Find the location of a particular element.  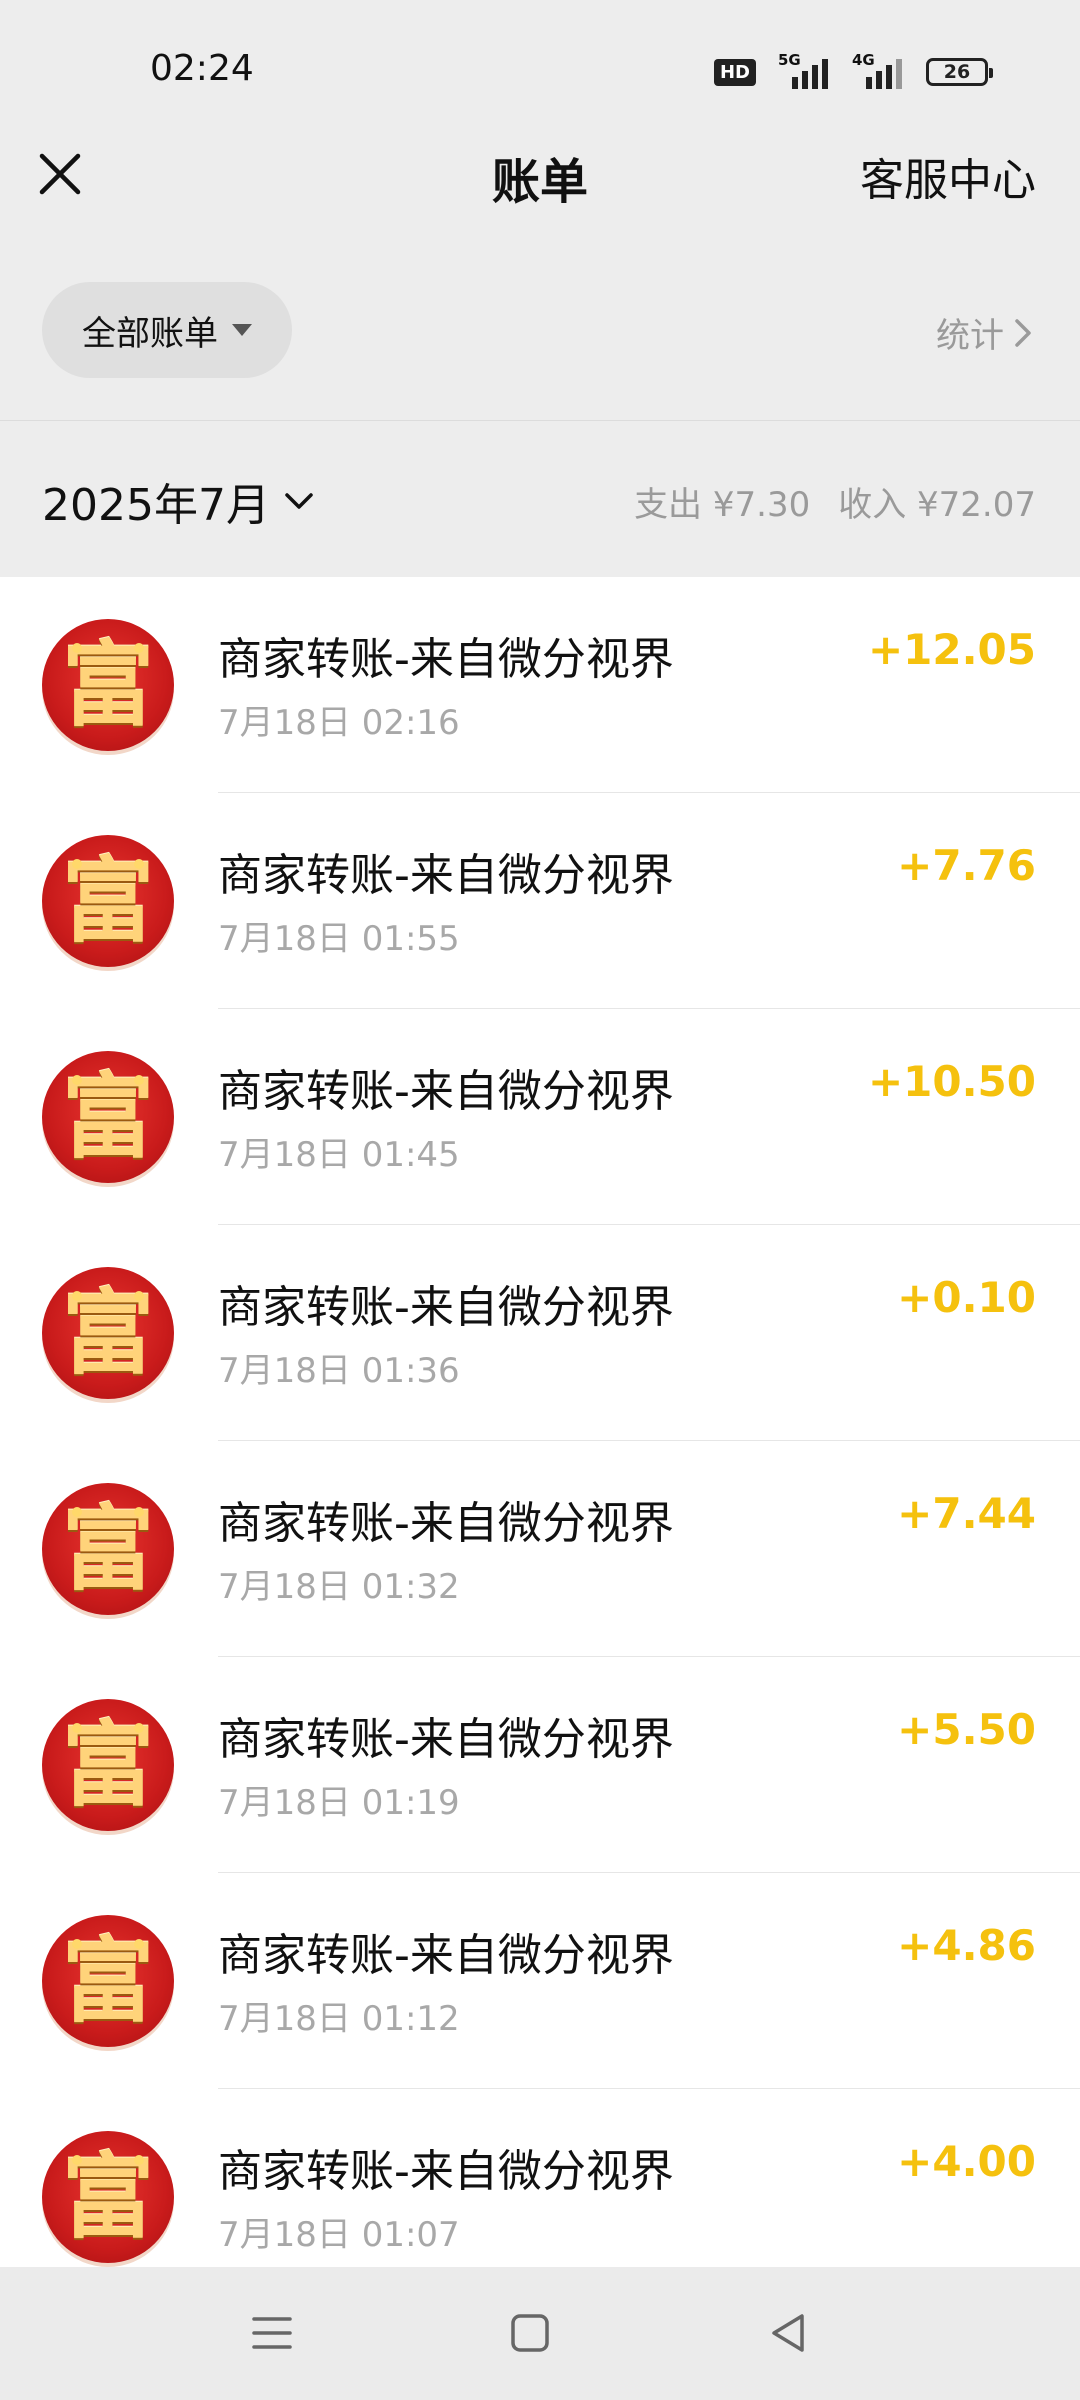

back-triangle-icon is located at coordinates (788, 2333).